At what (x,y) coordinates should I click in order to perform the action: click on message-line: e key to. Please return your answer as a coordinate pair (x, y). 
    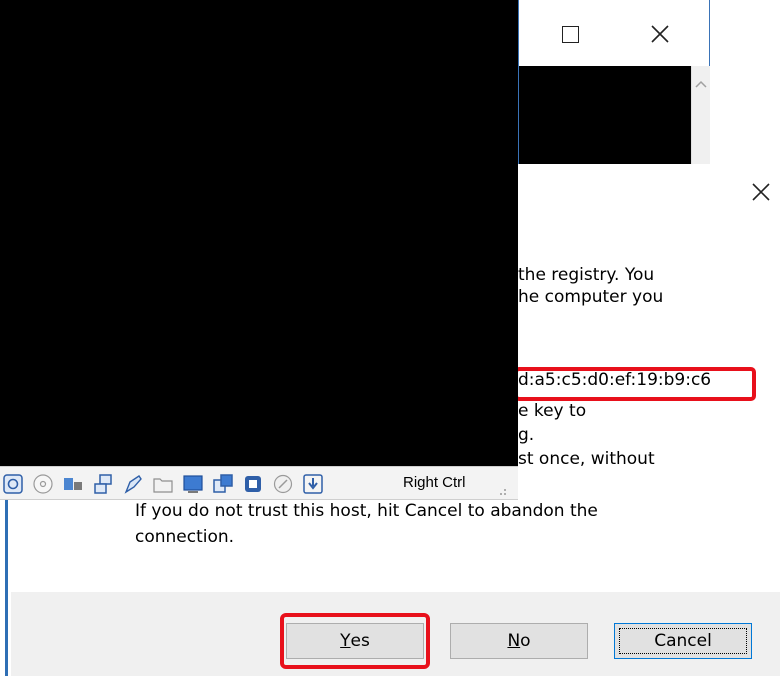
    Looking at the image, I should click on (552, 411).